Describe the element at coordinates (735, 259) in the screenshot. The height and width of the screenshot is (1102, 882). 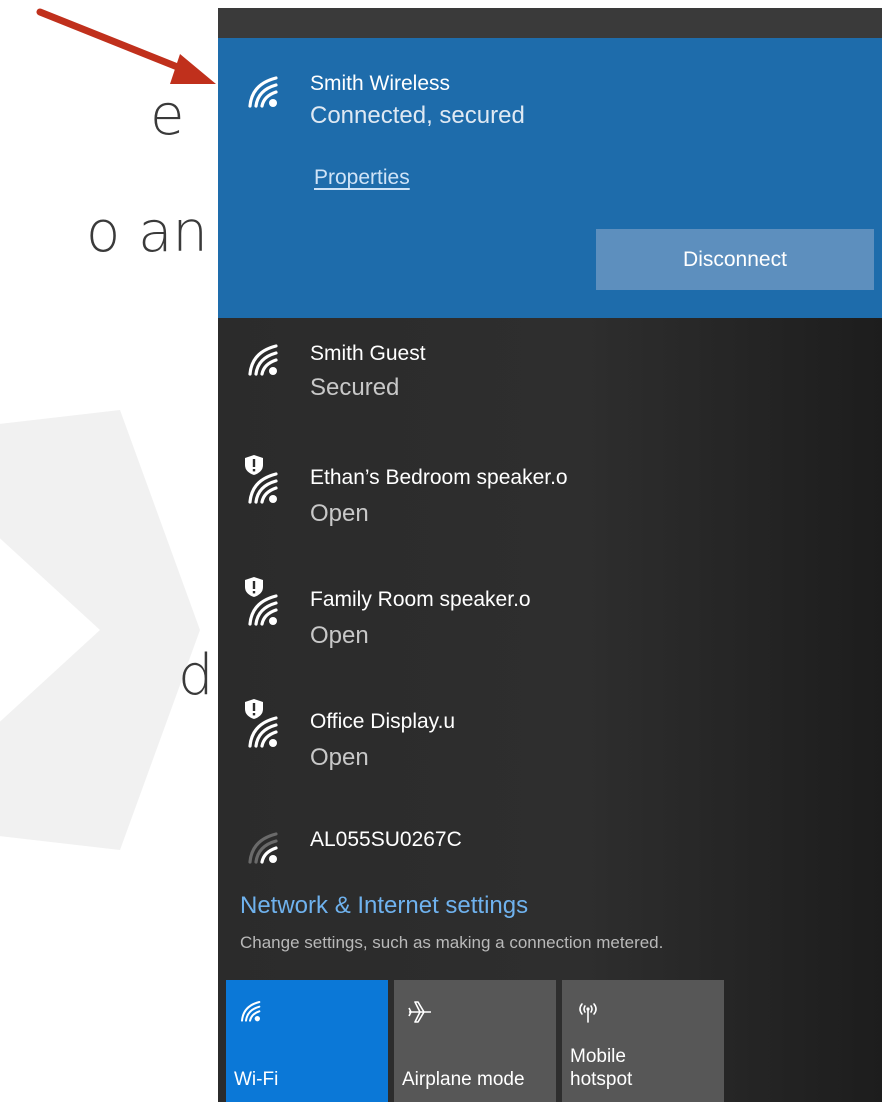
I see `disconnect-button: Disconnect` at that location.